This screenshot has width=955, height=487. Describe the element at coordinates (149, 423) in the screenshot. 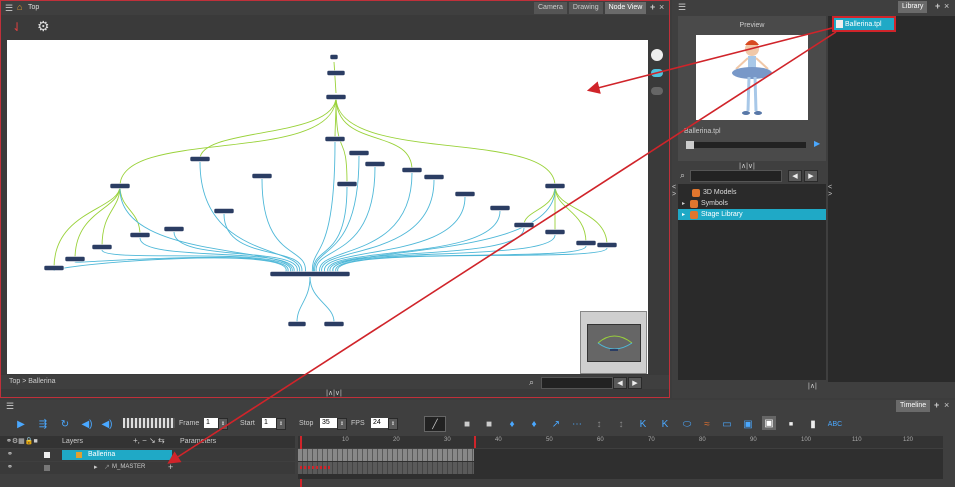

I see `frame-slider` at that location.